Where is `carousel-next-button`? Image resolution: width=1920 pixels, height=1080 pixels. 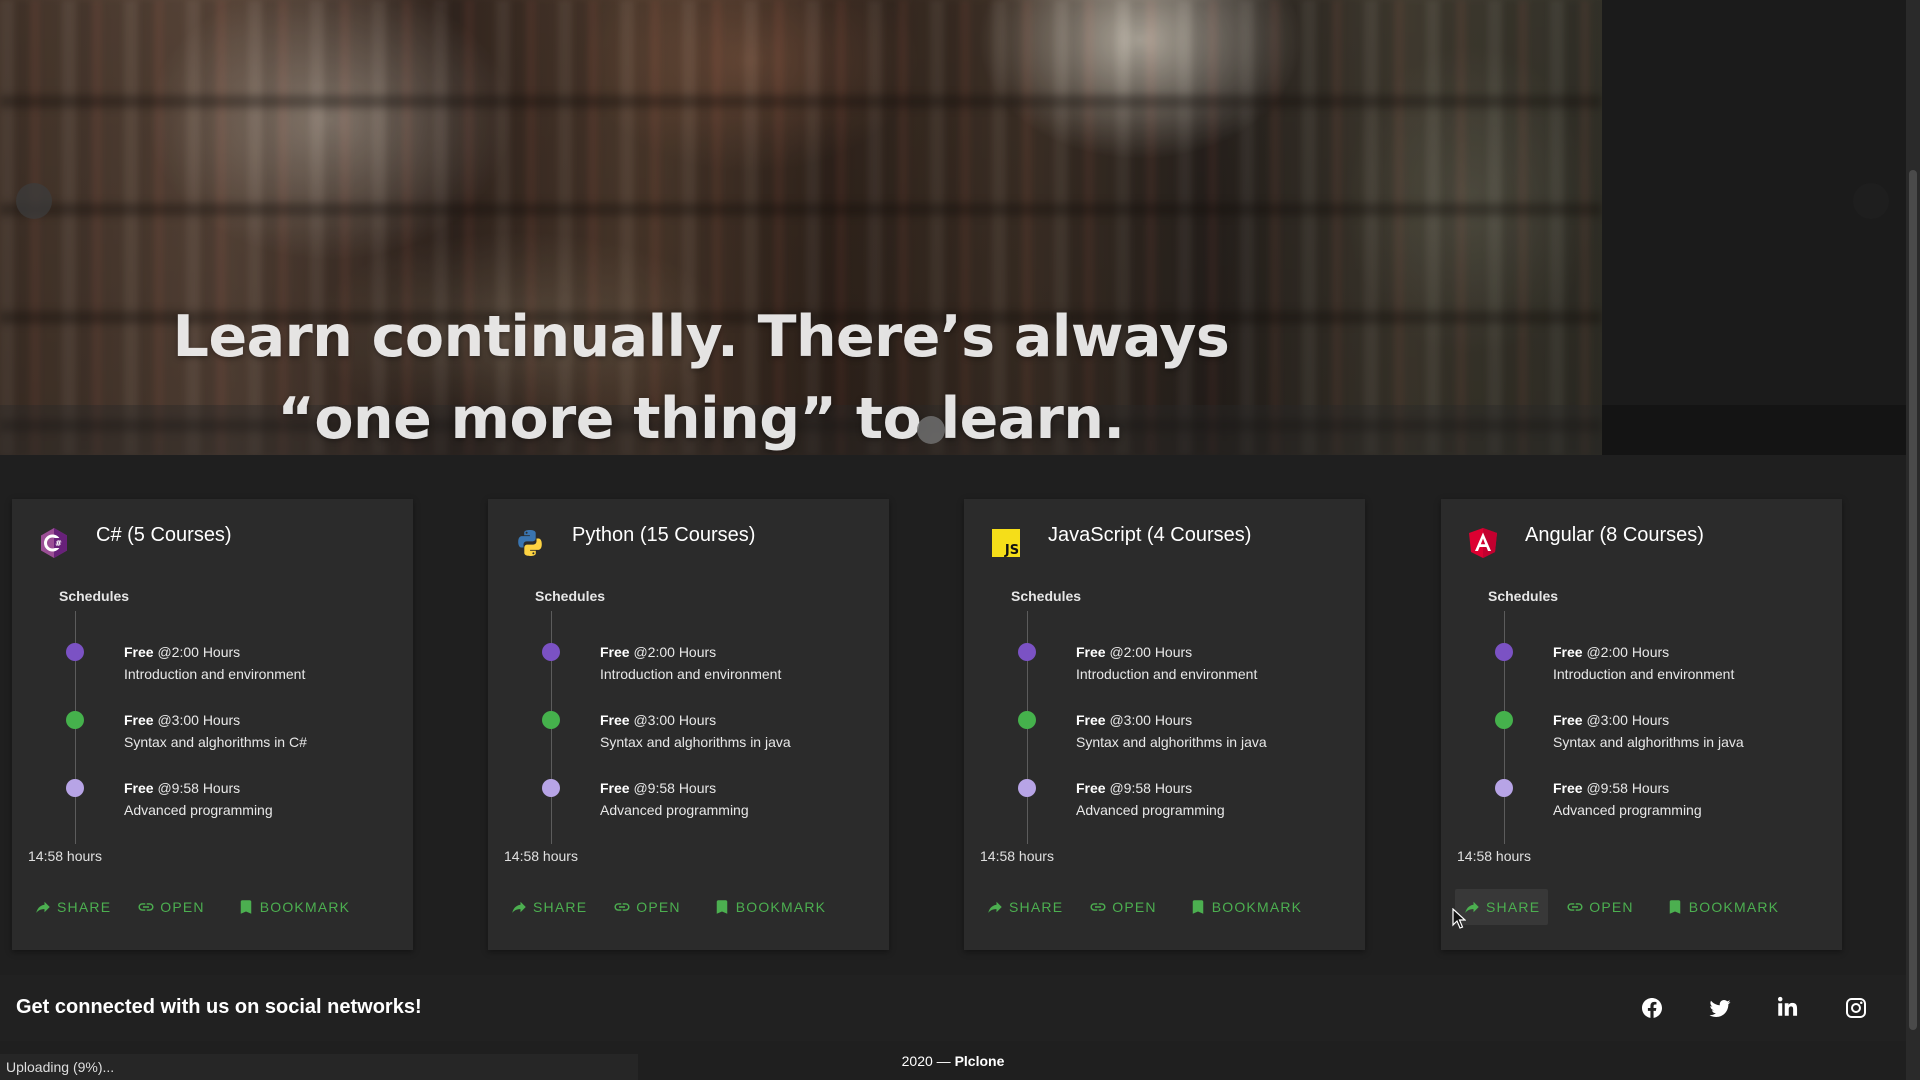 carousel-next-button is located at coordinates (1871, 201).